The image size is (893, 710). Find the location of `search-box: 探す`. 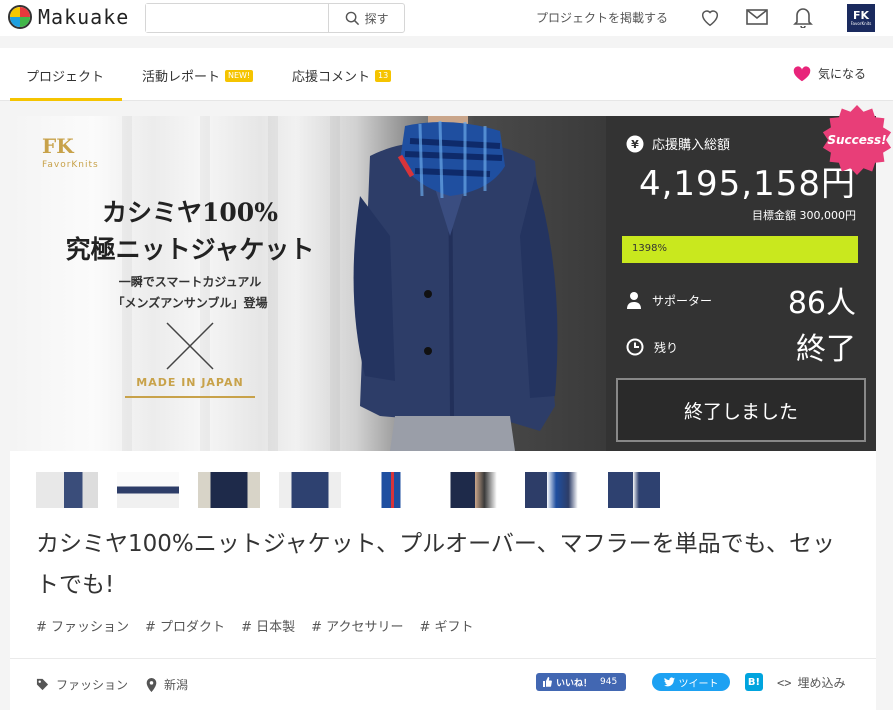

search-box: 探す is located at coordinates (275, 18).